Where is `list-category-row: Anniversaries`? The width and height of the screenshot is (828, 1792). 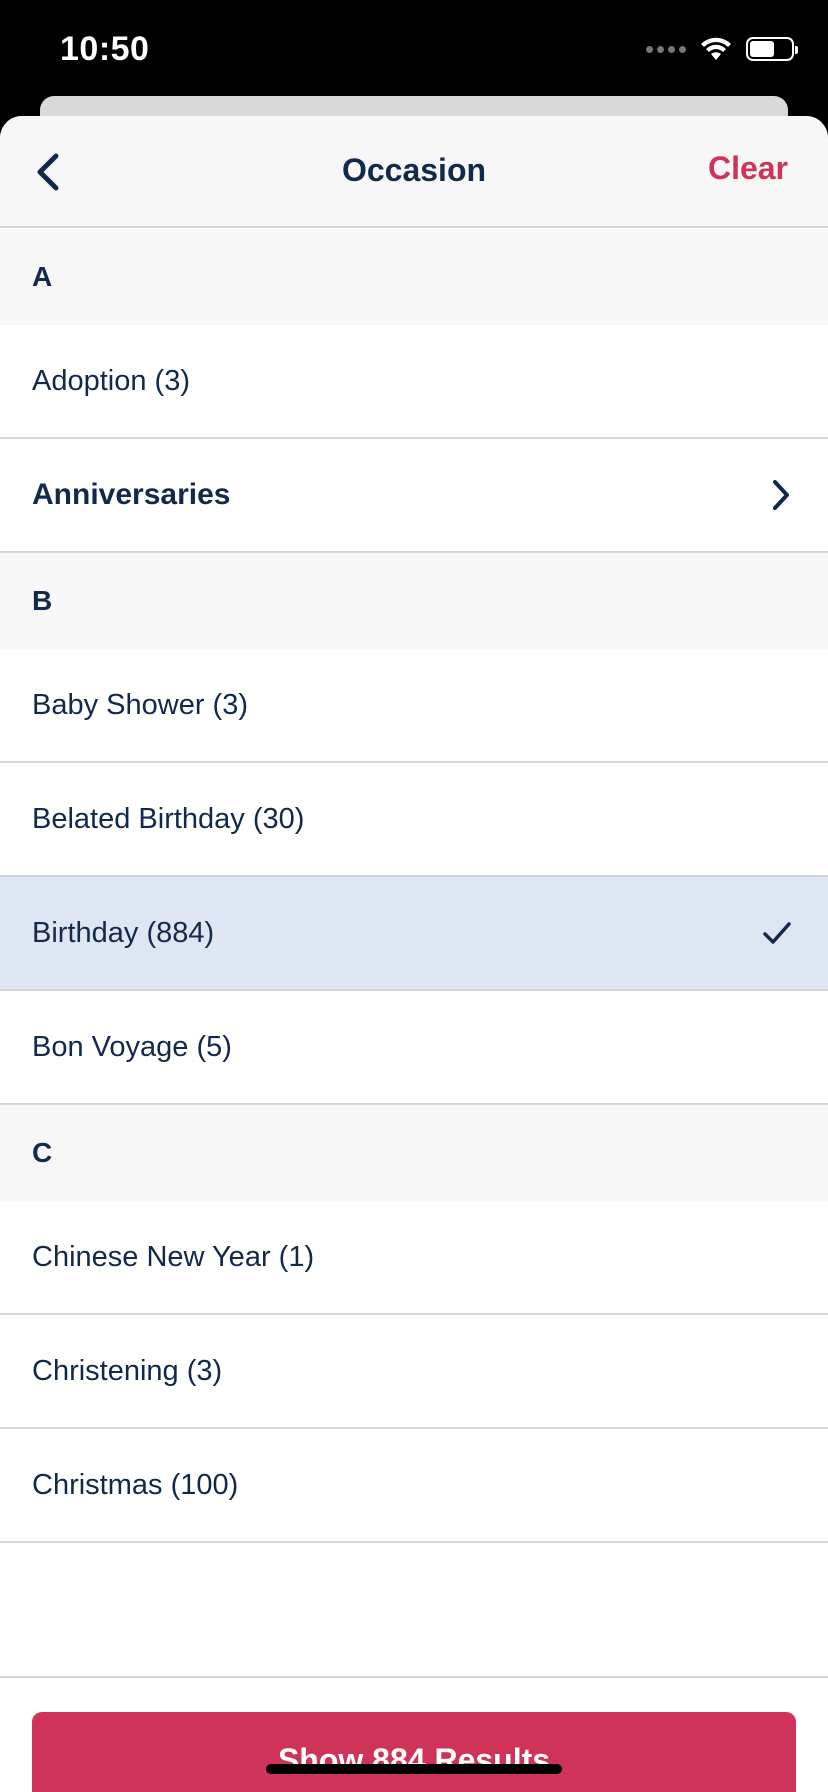
list-category-row: Anniversaries is located at coordinates (414, 496).